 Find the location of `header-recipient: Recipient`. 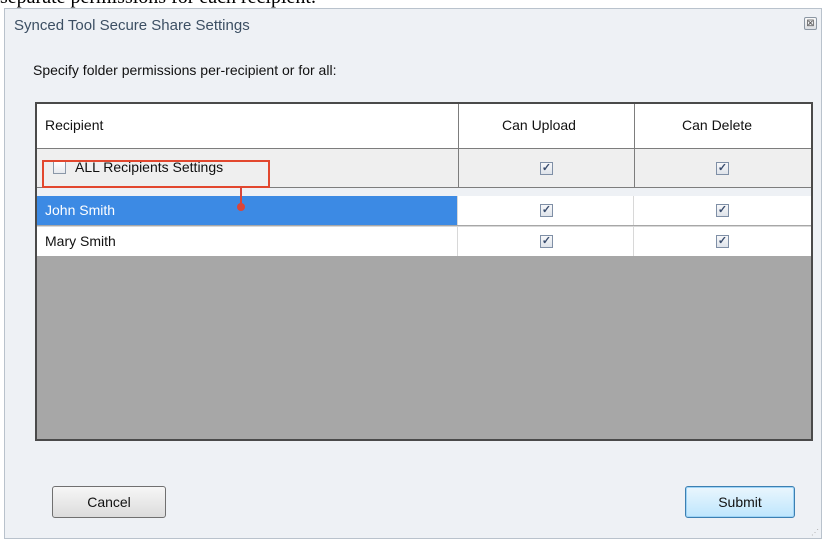

header-recipient: Recipient is located at coordinates (74, 125).